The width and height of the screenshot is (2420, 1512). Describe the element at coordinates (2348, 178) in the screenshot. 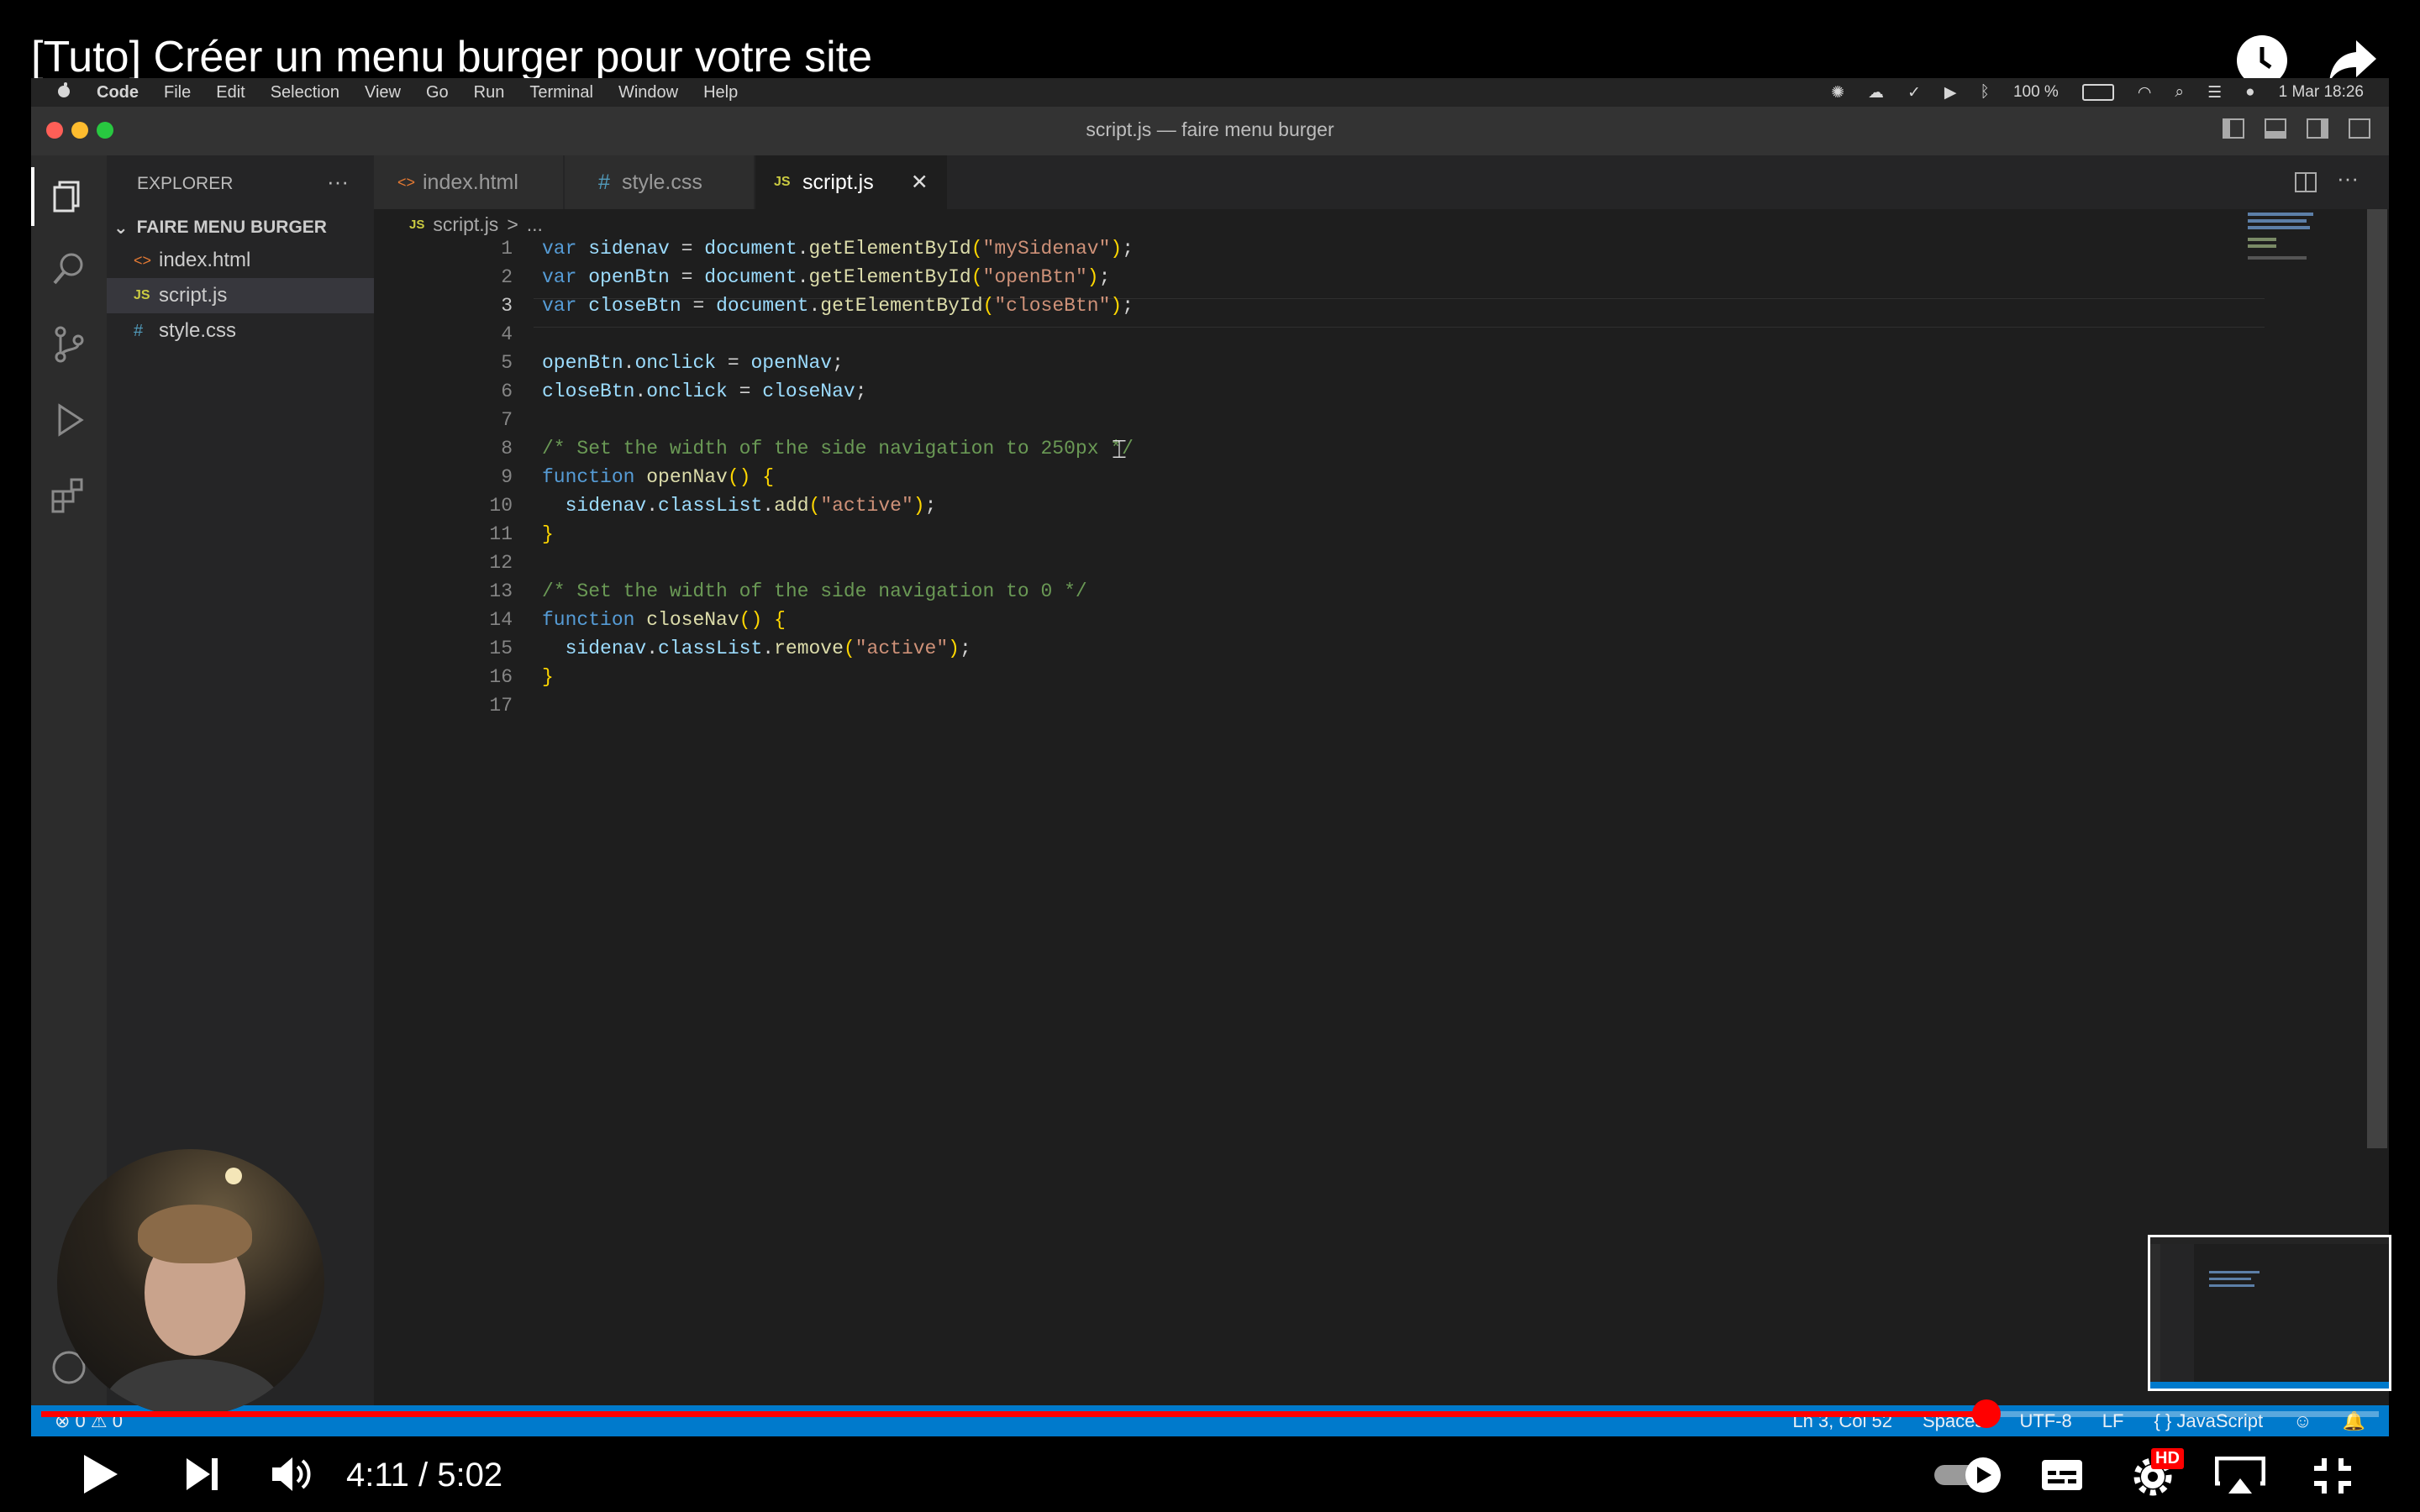

I see `more-actions-icon: ···` at that location.